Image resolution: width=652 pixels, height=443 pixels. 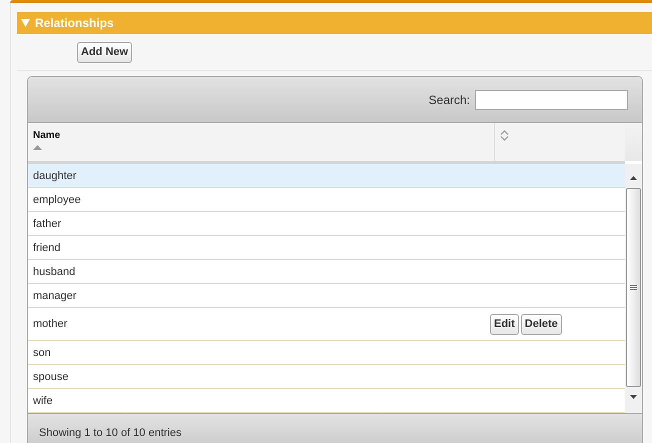 What do you see at coordinates (74, 23) in the screenshot?
I see `section-title: Relationships` at bounding box center [74, 23].